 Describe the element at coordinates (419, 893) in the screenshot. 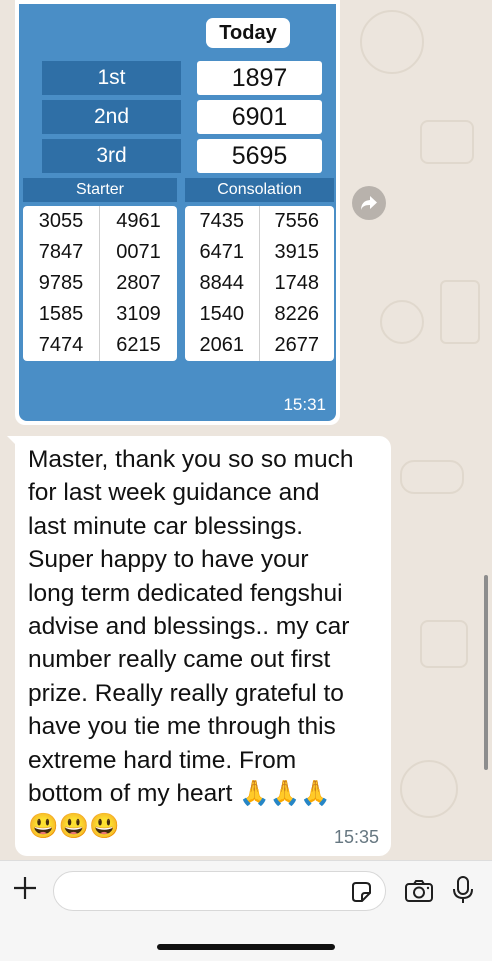

I see `camera-icon` at that location.